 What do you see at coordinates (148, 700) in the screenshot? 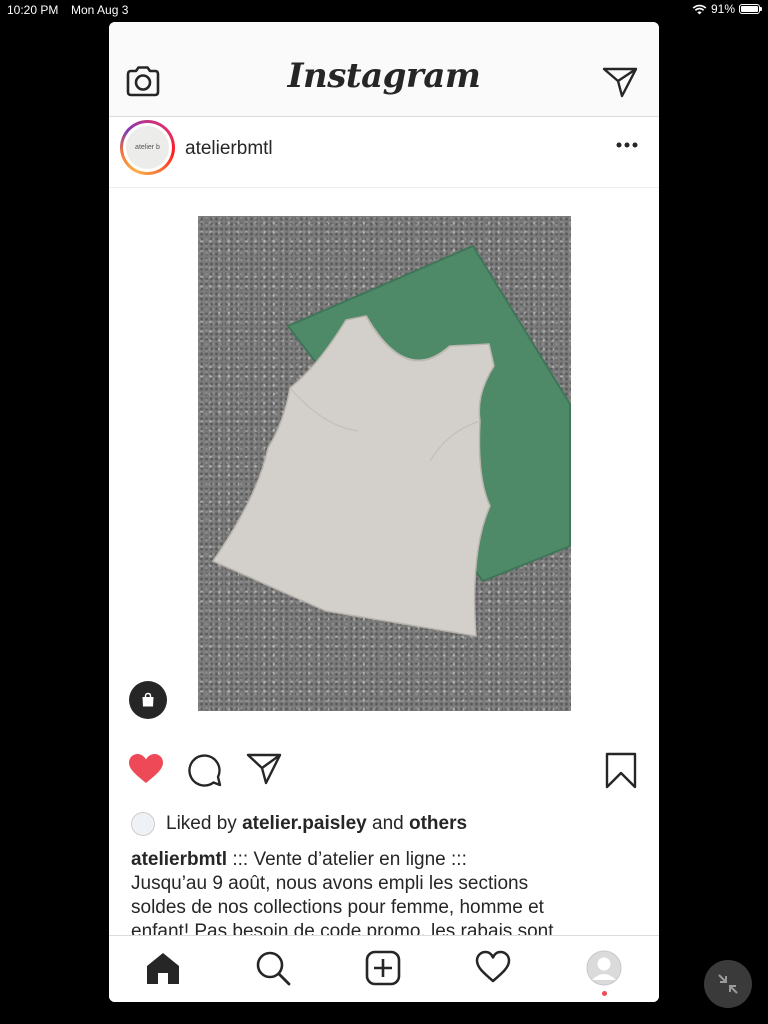
I see `shopping-bag-icon` at bounding box center [148, 700].